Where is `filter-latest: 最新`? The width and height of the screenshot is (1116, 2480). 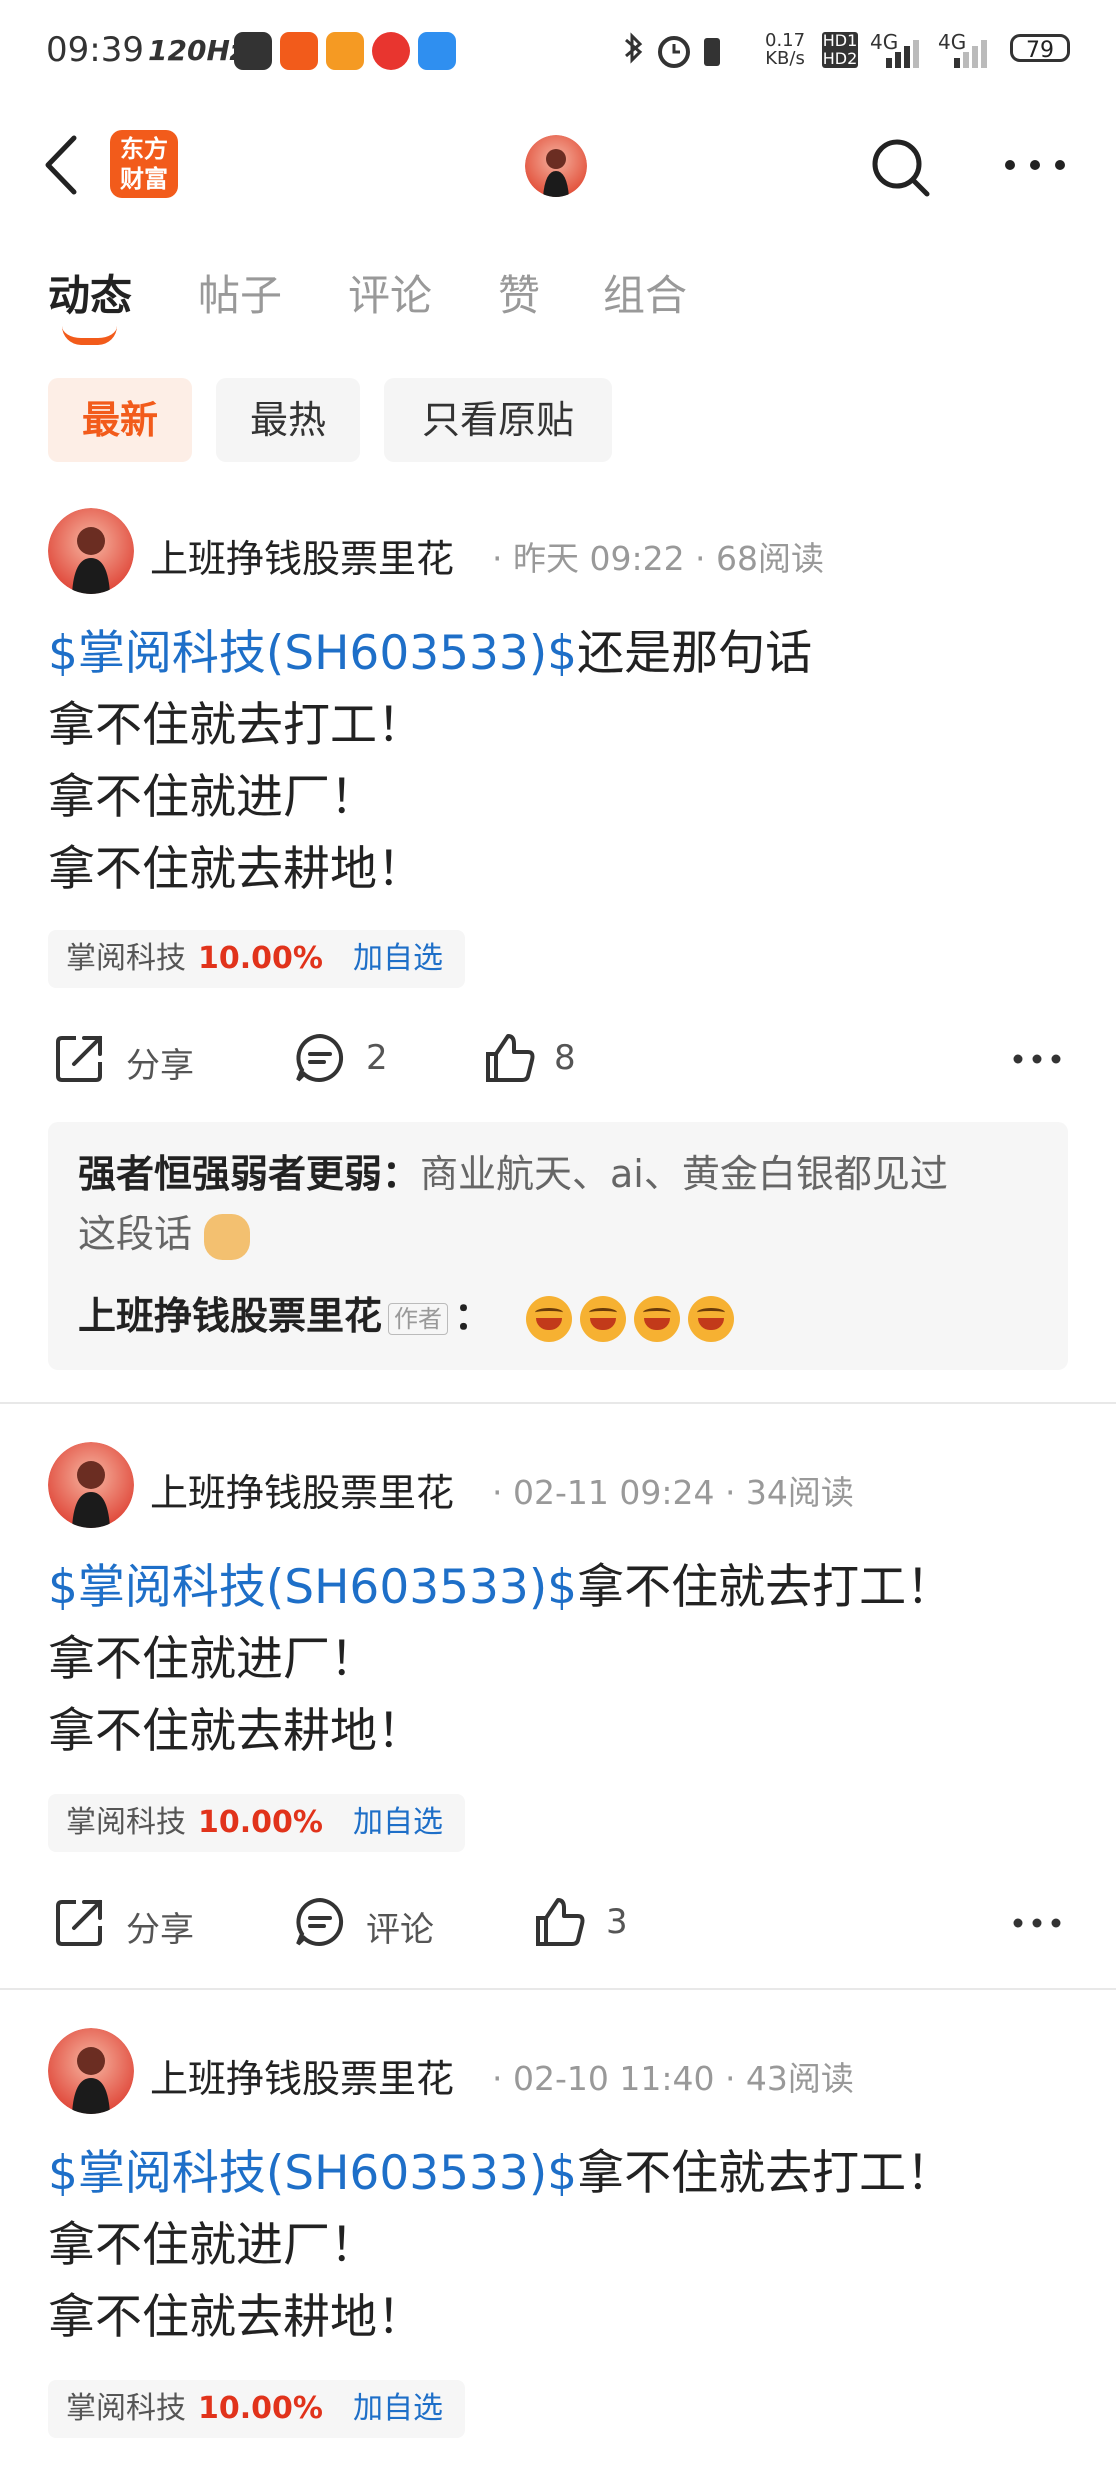
filter-latest: 最新 is located at coordinates (120, 420).